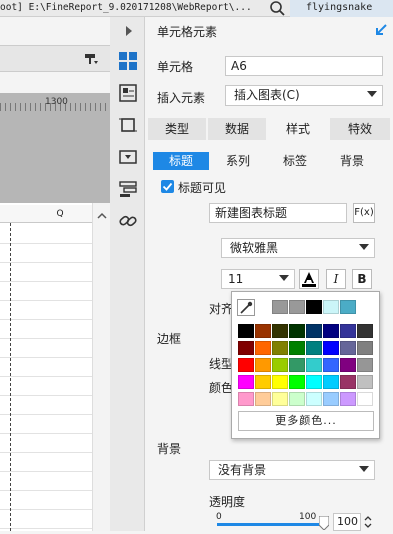 This screenshot has height=534, width=393. I want to click on tab-effect: 特效, so click(360, 129).